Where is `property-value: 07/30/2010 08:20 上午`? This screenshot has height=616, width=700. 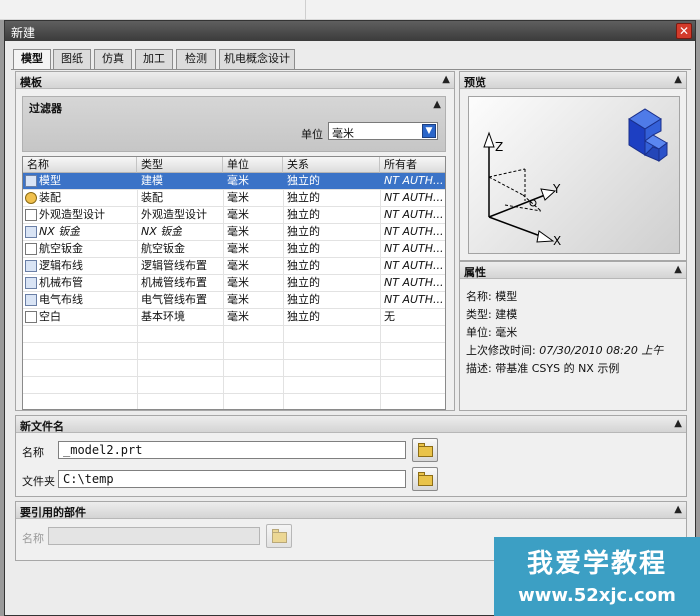
property-value: 07/30/2010 08:20 上午 is located at coordinates (601, 350).